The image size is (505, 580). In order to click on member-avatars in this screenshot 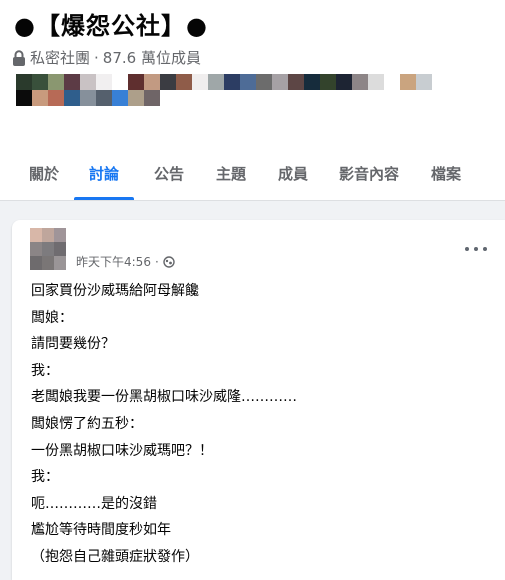, I will do `click(224, 97)`.